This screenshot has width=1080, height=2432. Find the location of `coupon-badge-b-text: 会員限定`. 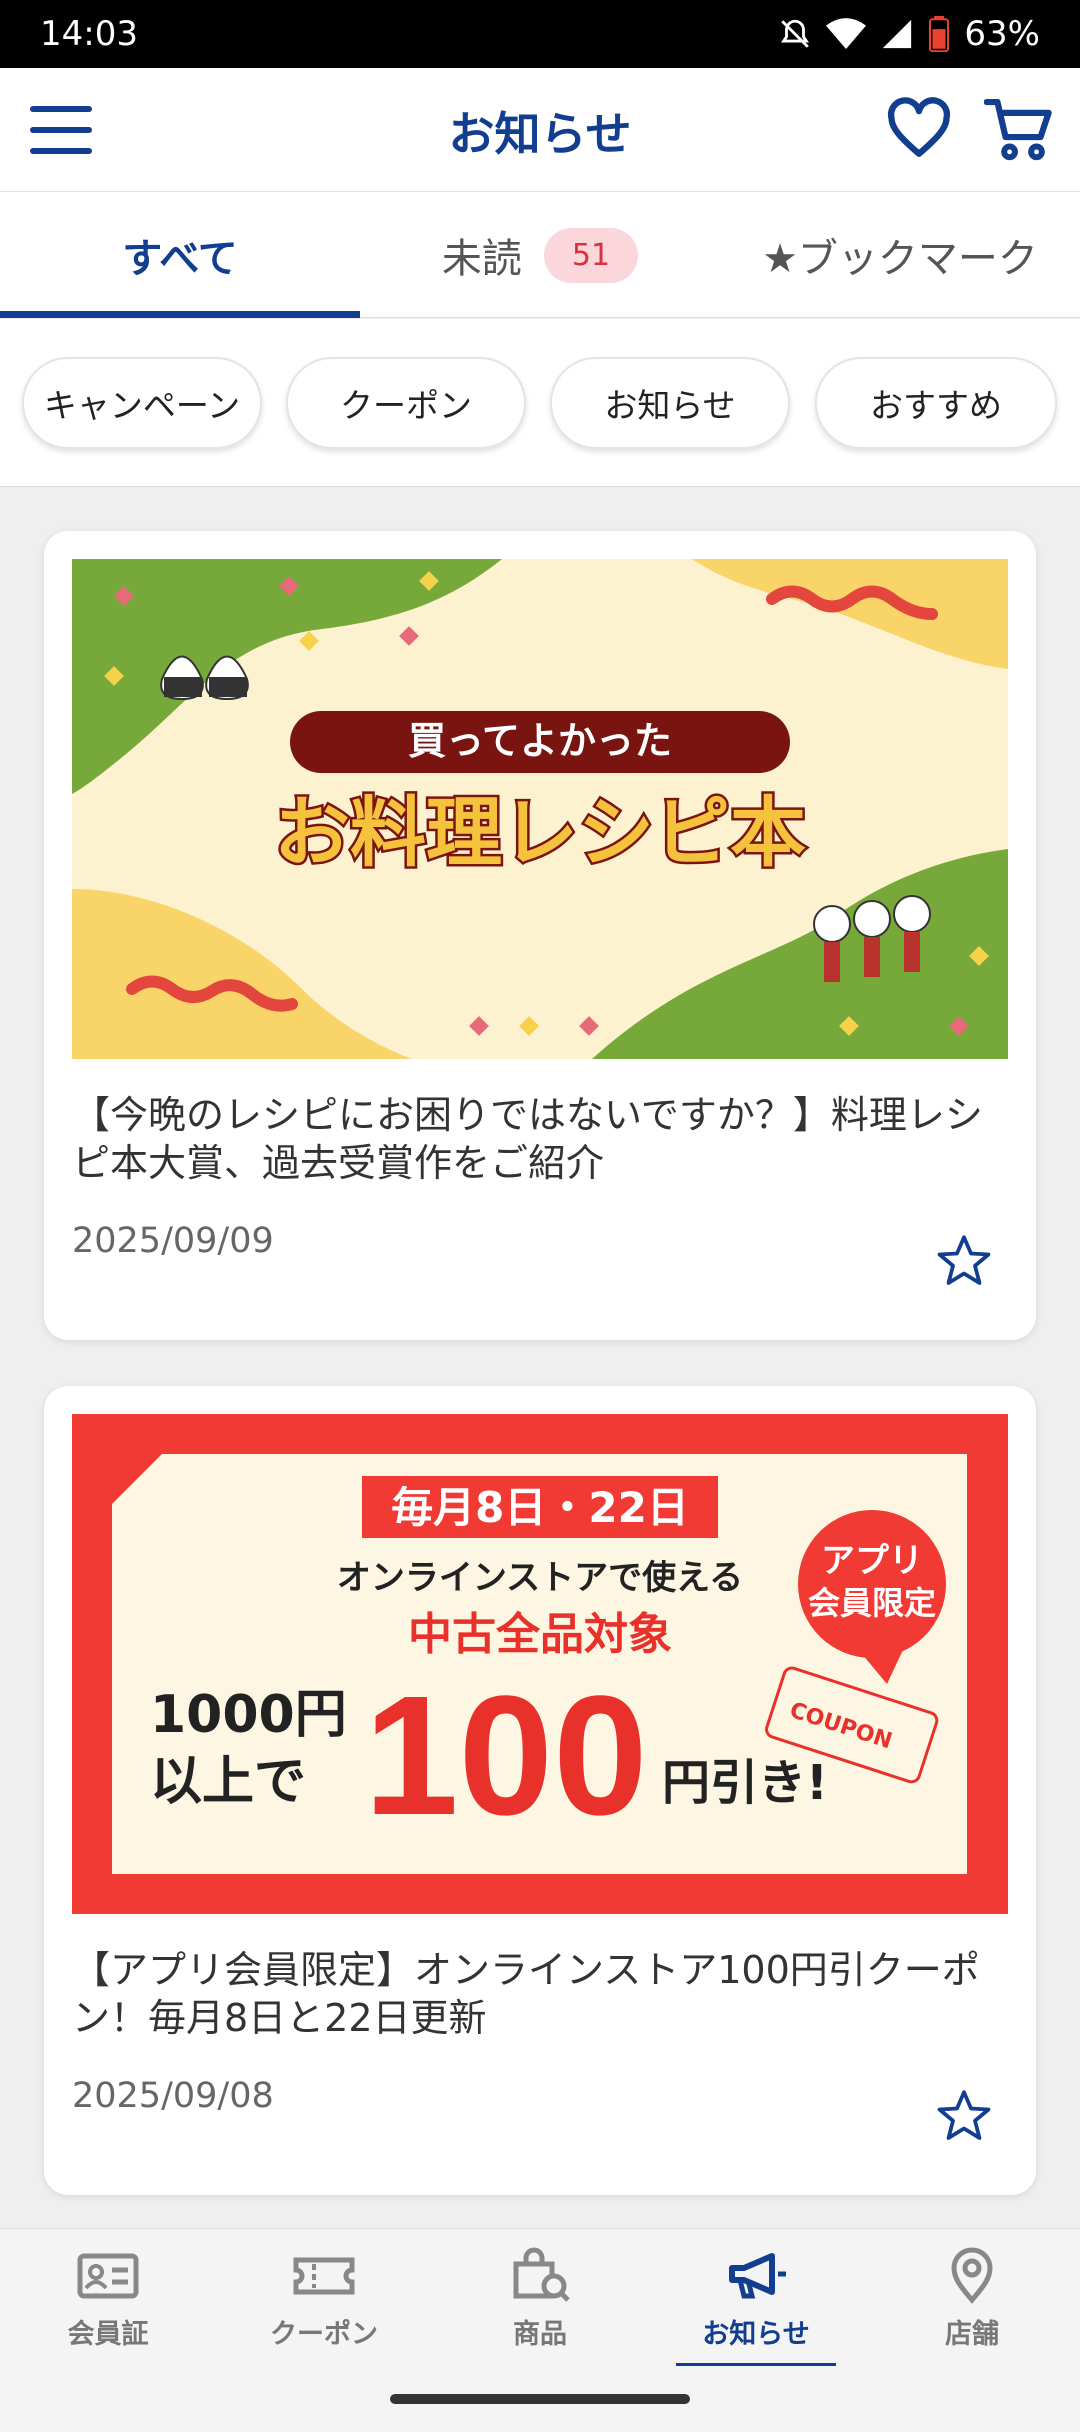

coupon-badge-b-text: 会員限定 is located at coordinates (872, 1603).